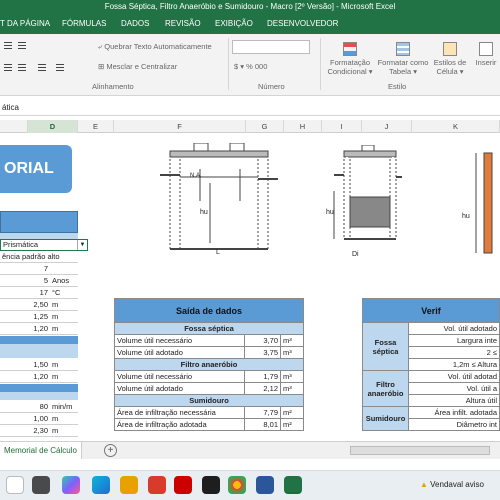 Image resolution: width=500 pixels, height=500 pixels. I want to click on file-explorer-icon, so click(15, 485).